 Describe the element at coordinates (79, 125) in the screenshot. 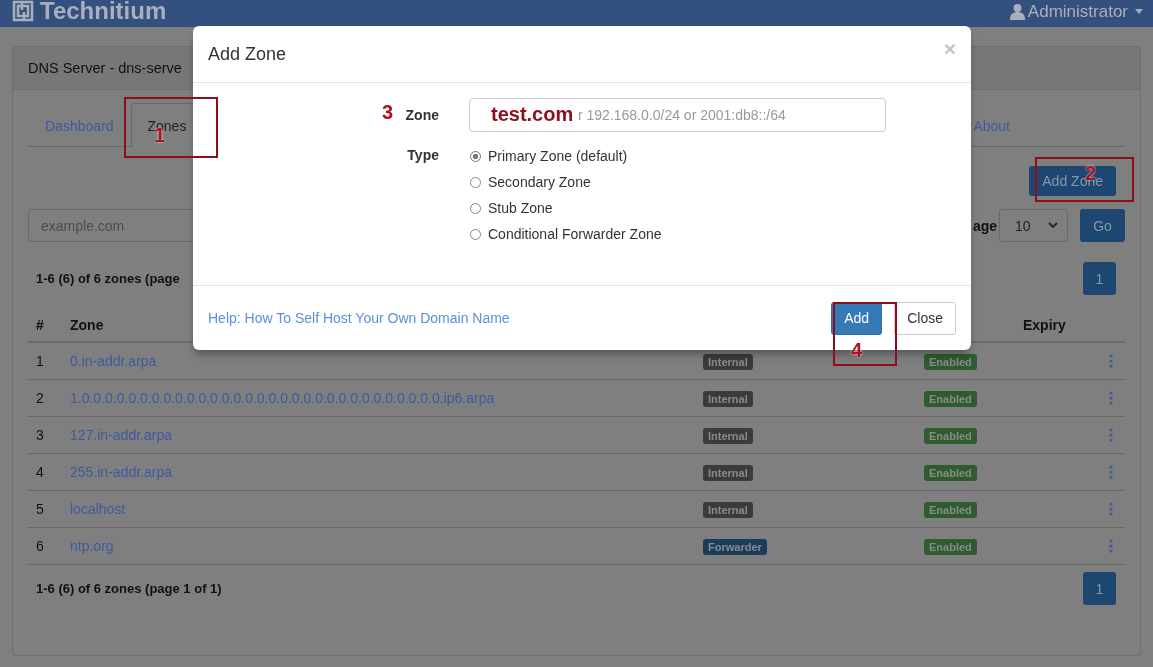

I see `tab: Dashboard` at that location.